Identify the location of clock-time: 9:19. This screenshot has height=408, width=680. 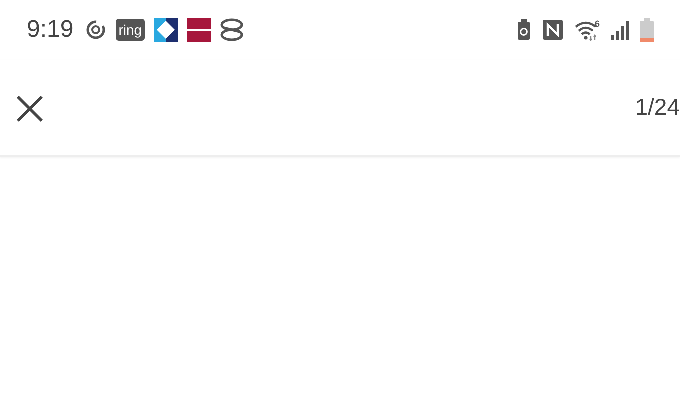
(50, 30).